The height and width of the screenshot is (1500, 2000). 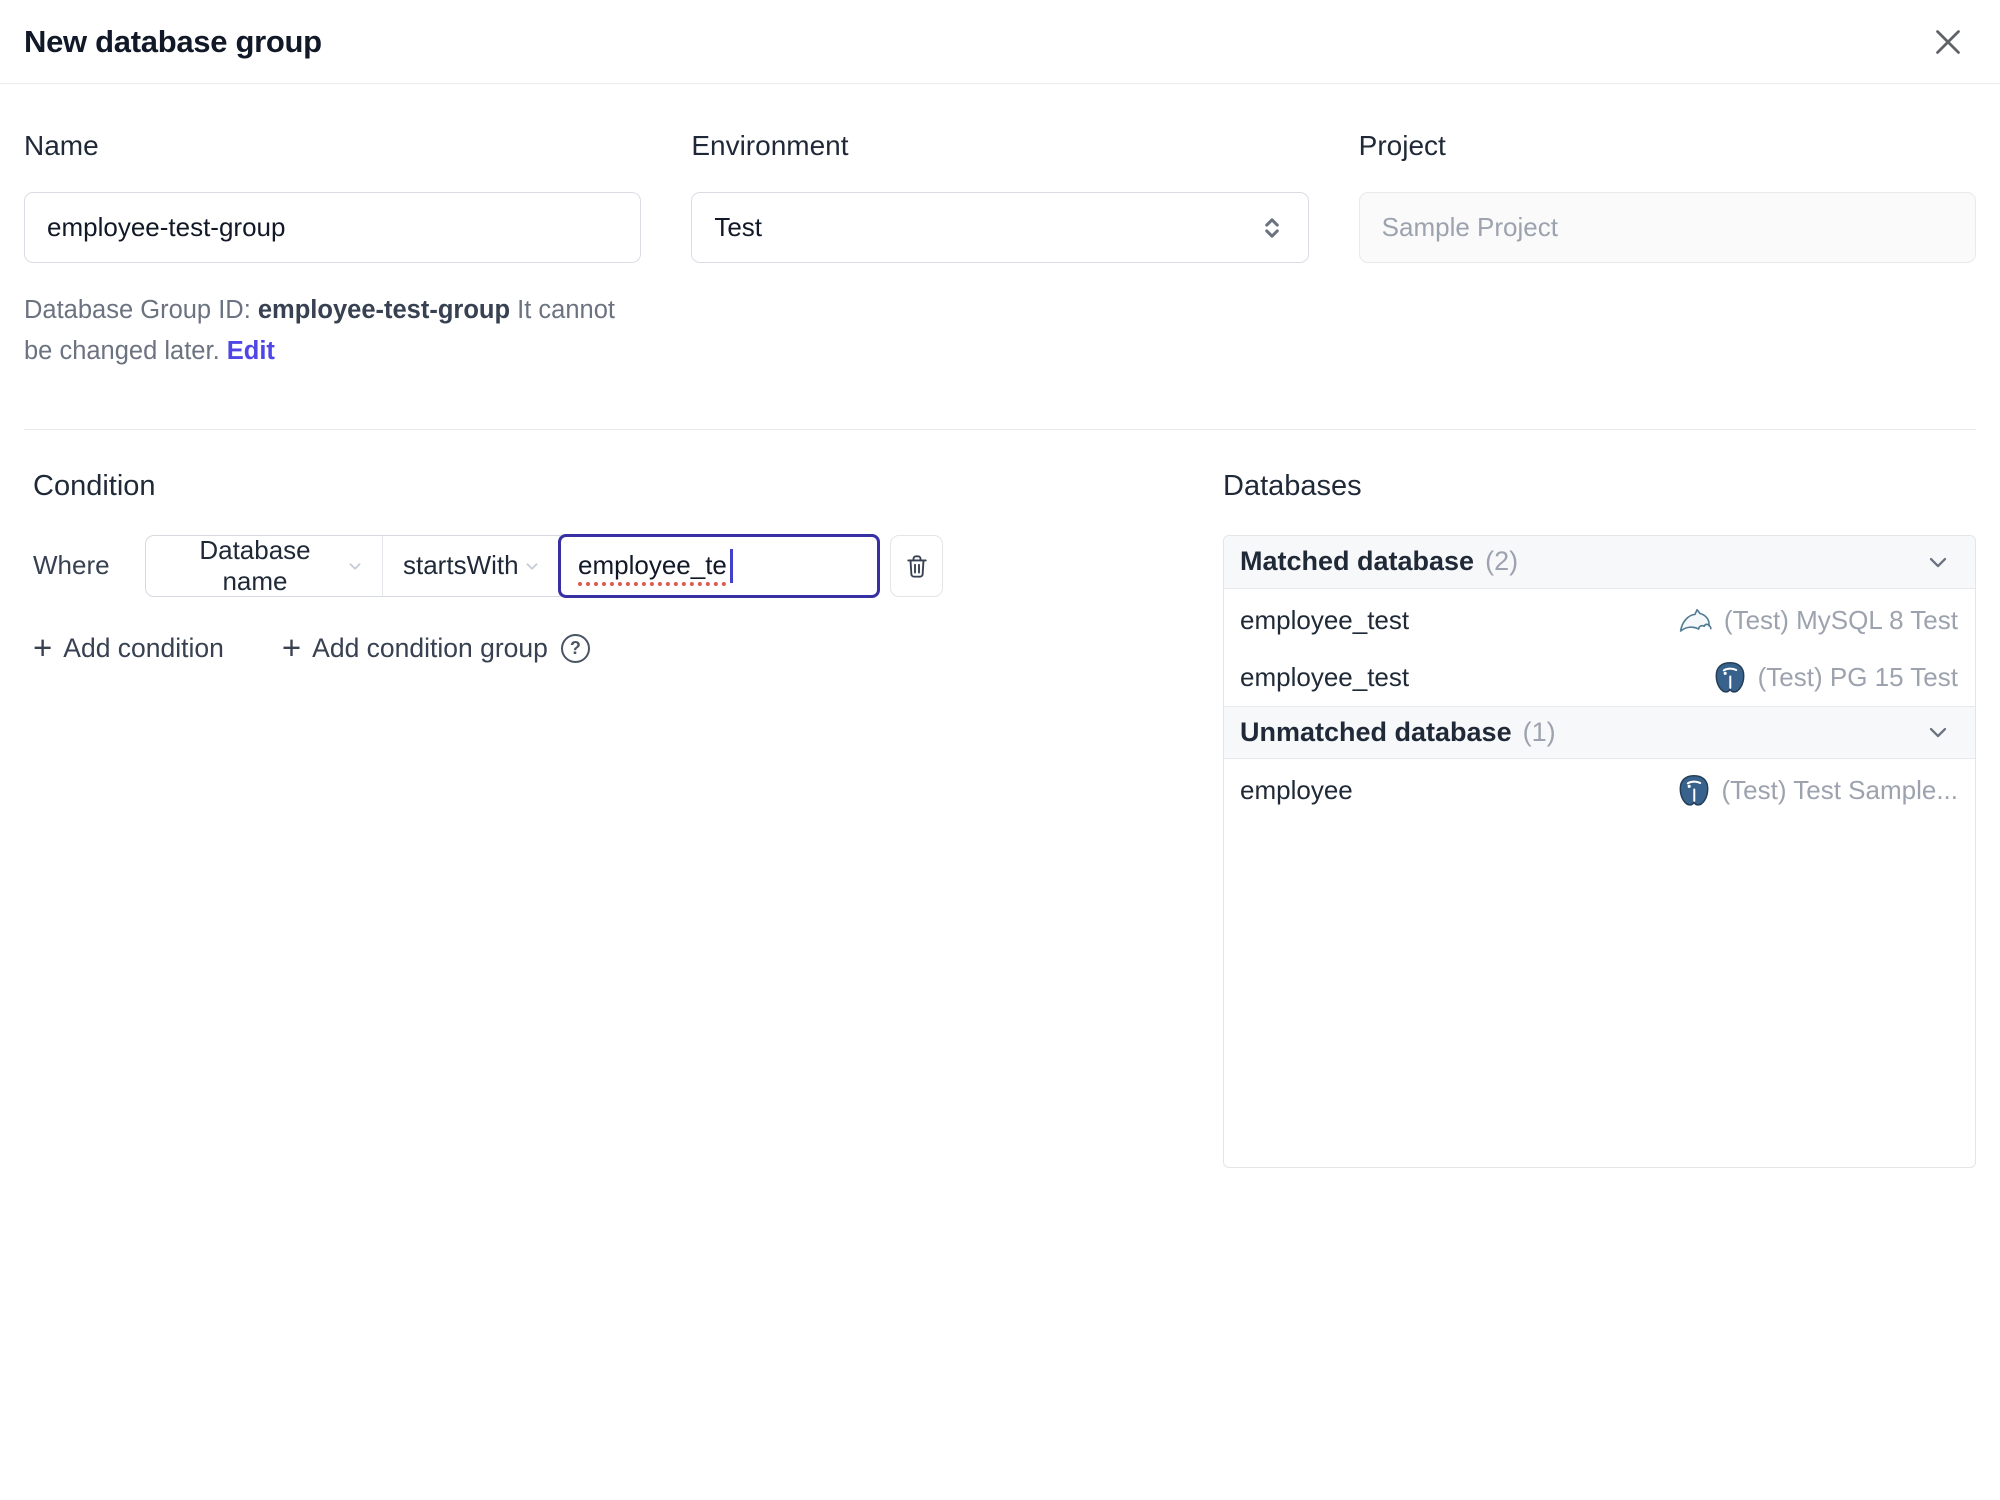 What do you see at coordinates (1667, 227) in the screenshot?
I see `project-input: Sample Project` at bounding box center [1667, 227].